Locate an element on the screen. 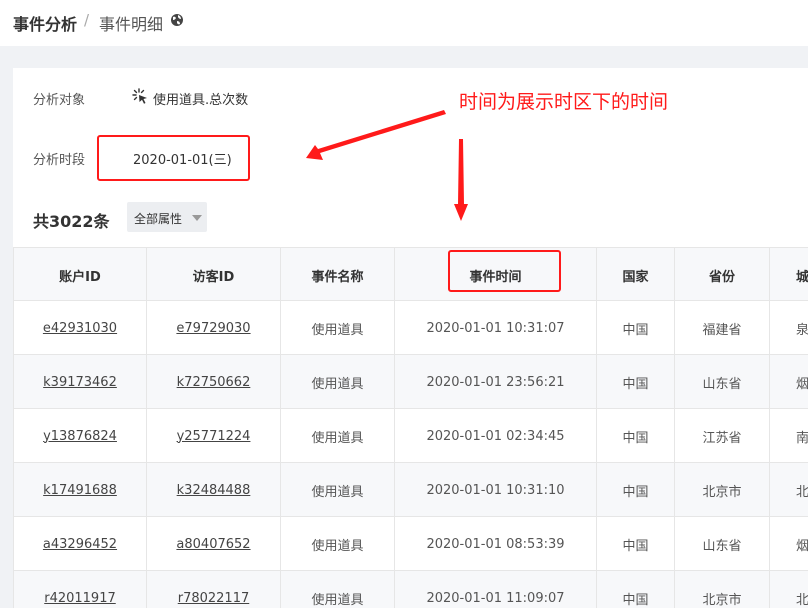 This screenshot has height=608, width=808. account-id-cell: a43296452 is located at coordinates (80, 544).